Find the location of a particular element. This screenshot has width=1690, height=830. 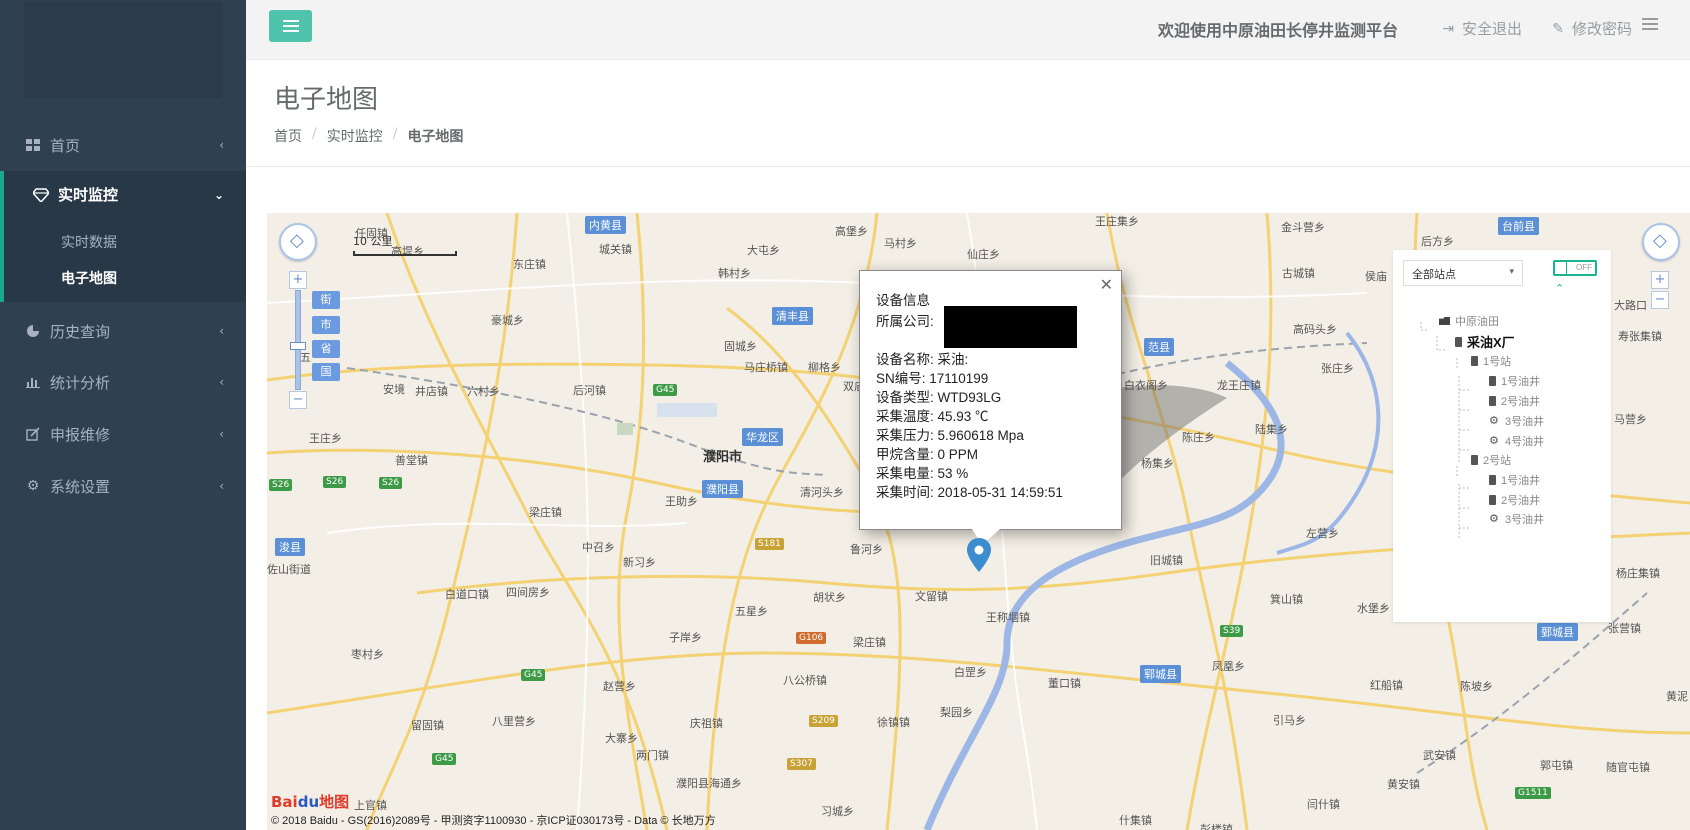

sidebar-item-settings: ⚙ 系统设置 ‹ is located at coordinates (123, 486).